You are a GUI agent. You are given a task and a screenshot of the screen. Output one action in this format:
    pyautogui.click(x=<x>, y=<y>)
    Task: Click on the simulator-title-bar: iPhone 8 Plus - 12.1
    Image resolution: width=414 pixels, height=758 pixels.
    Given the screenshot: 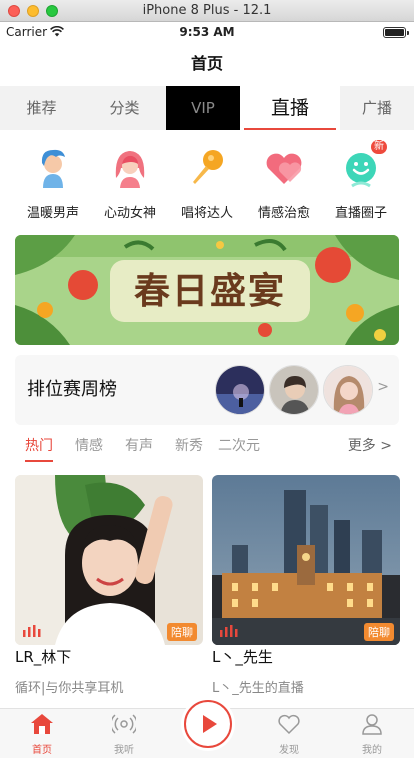 What is the action you would take?
    pyautogui.click(x=207, y=11)
    